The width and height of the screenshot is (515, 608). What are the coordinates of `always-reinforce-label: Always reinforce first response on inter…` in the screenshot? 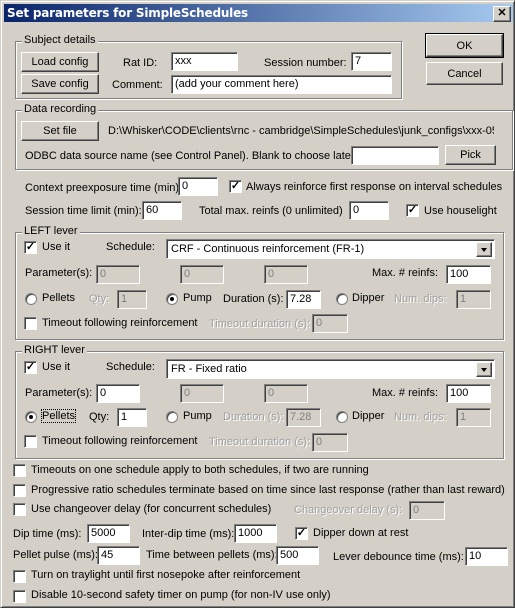 It's located at (374, 187).